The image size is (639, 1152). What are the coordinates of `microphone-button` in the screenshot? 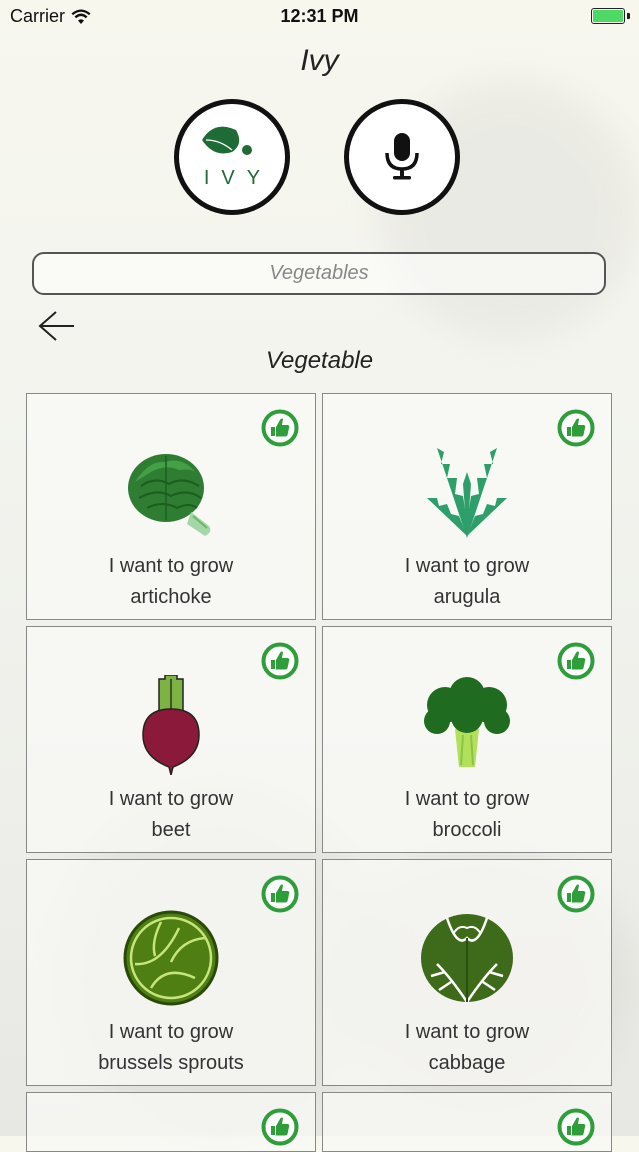 It's located at (402, 157).